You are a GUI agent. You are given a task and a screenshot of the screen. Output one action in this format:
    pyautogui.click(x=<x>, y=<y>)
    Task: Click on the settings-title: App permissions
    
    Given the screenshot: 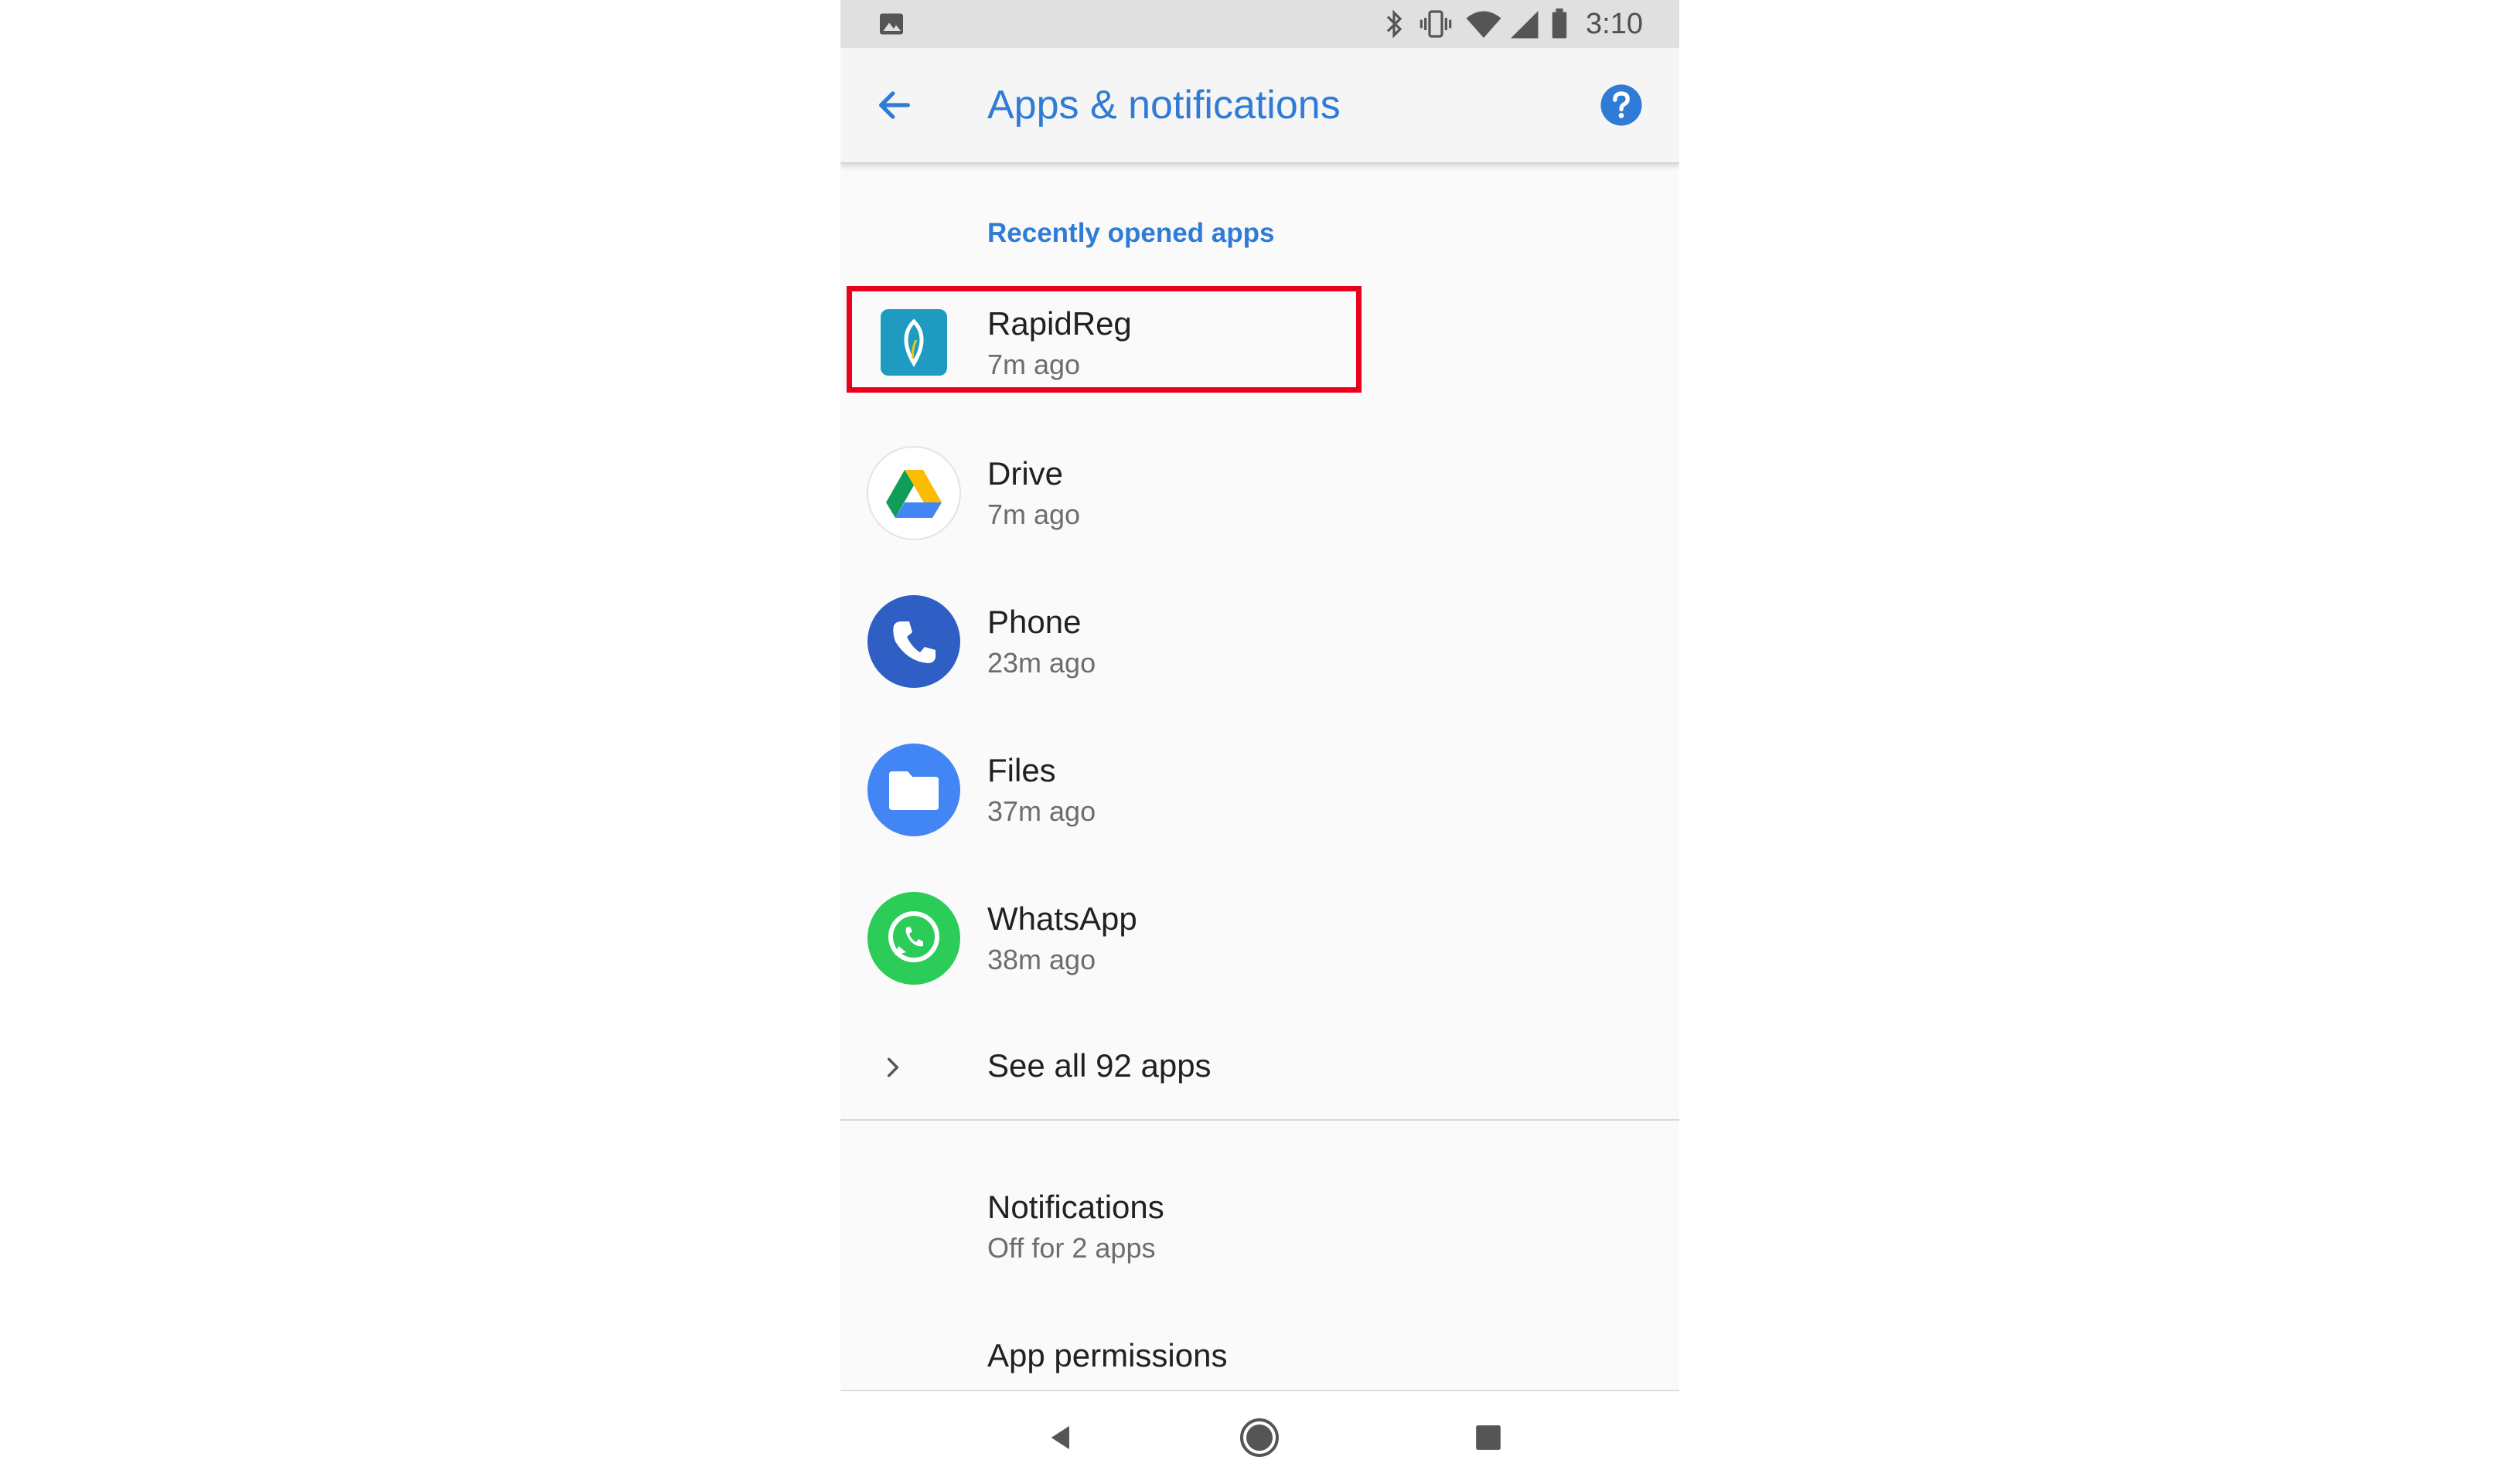 What is the action you would take?
    pyautogui.click(x=1107, y=1355)
    